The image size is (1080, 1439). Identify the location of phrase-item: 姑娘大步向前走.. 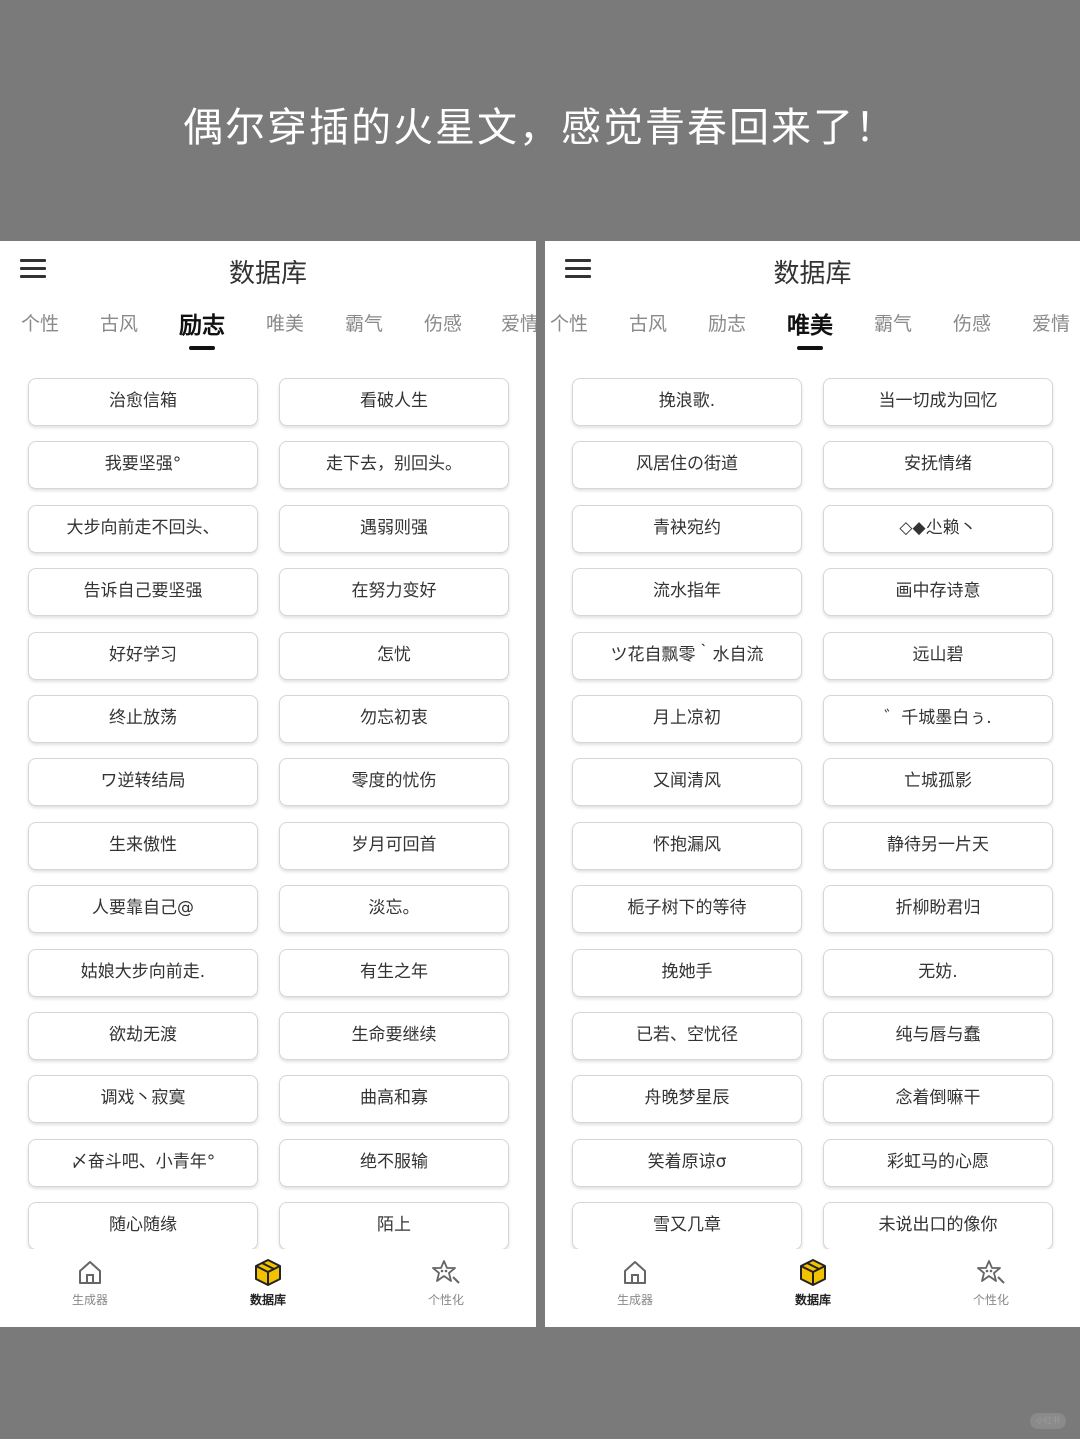
(143, 972).